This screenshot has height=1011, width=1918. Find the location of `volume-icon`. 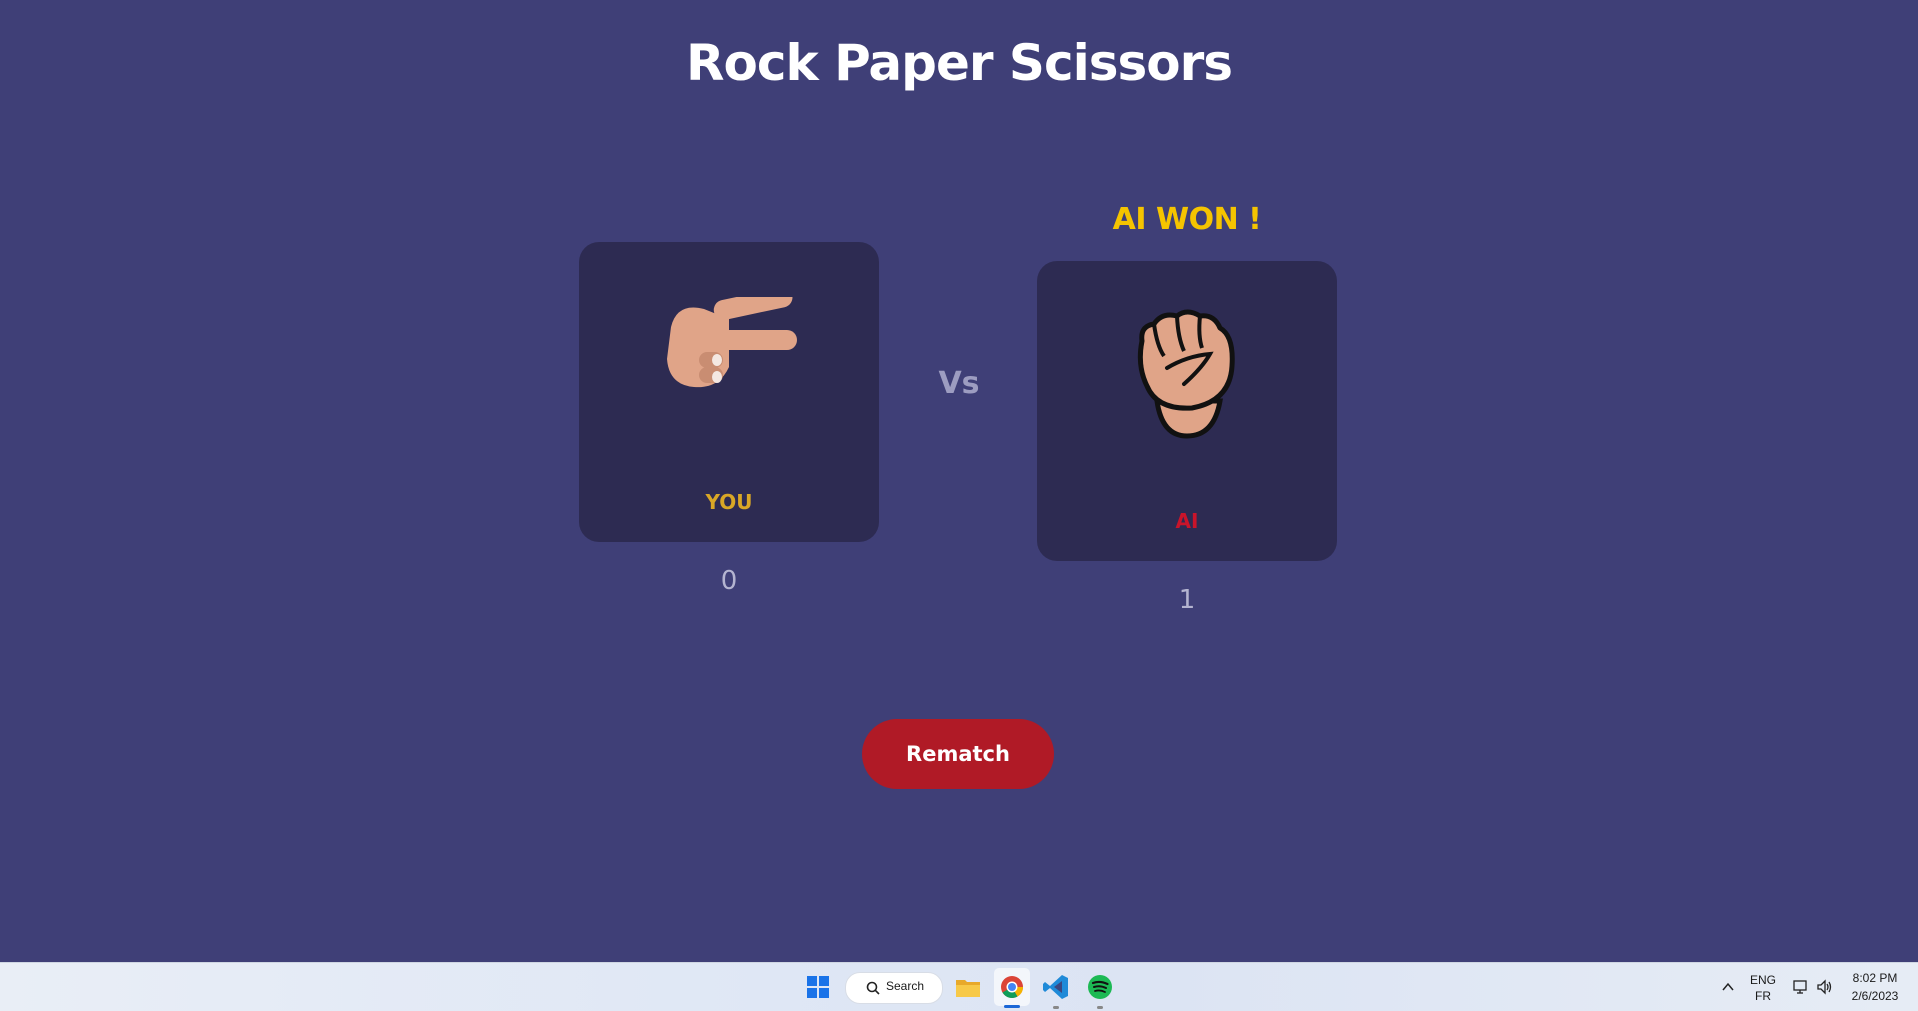

volume-icon is located at coordinates (1825, 987).